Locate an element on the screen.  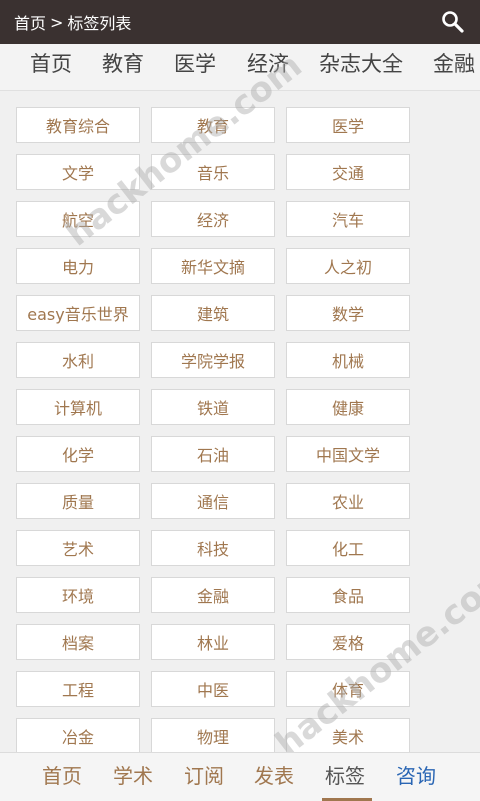
tag-item: 工程 is located at coordinates (78, 689).